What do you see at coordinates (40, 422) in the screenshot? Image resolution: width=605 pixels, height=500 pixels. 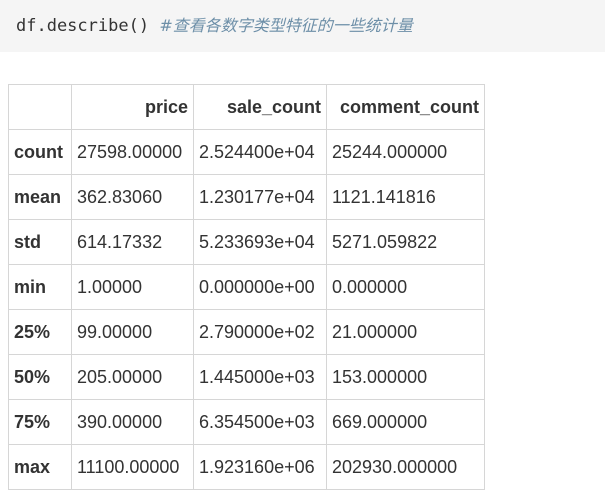 I see `row-label: 75%` at bounding box center [40, 422].